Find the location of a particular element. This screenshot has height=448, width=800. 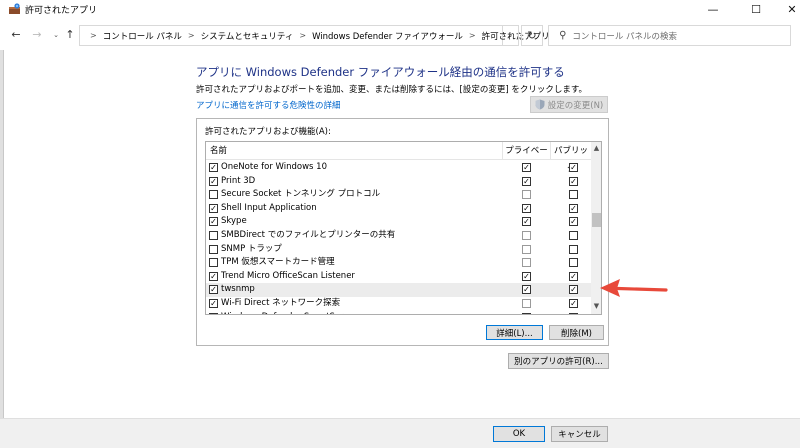

list-item: Secure Socket トンネリング プロトコル is located at coordinates (398, 195).